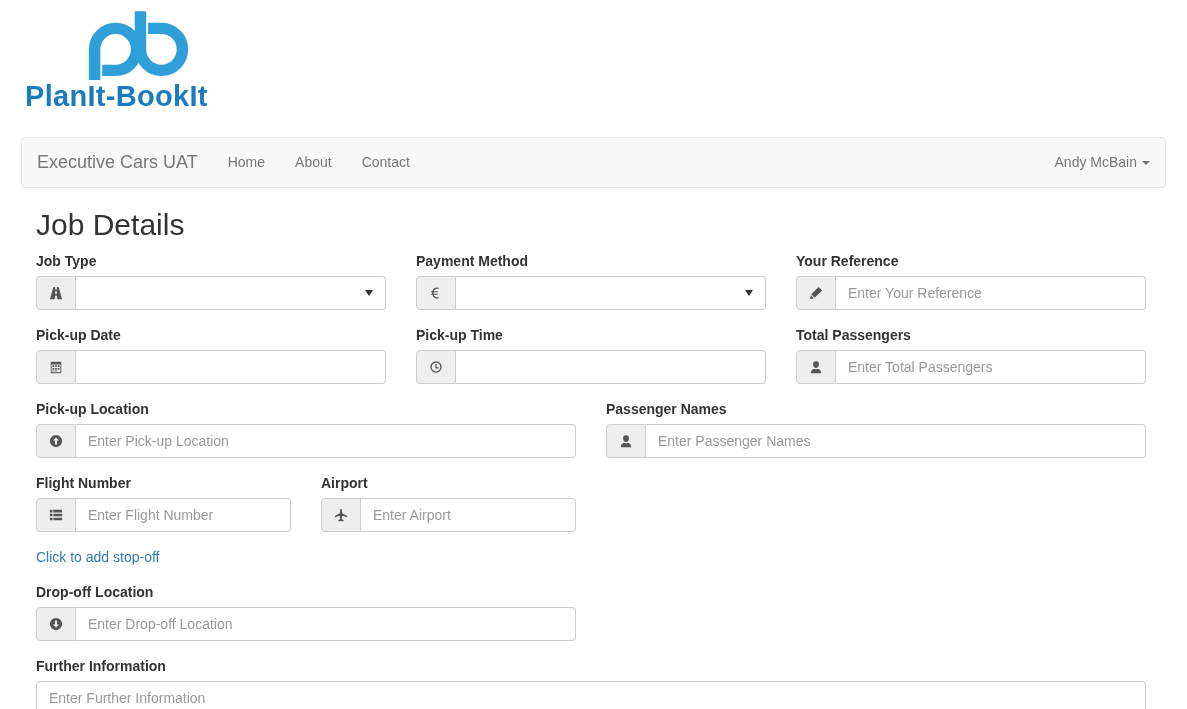 This screenshot has height=709, width=1187. Describe the element at coordinates (326, 441) in the screenshot. I see `input-field: Enter Pick-up Location` at that location.